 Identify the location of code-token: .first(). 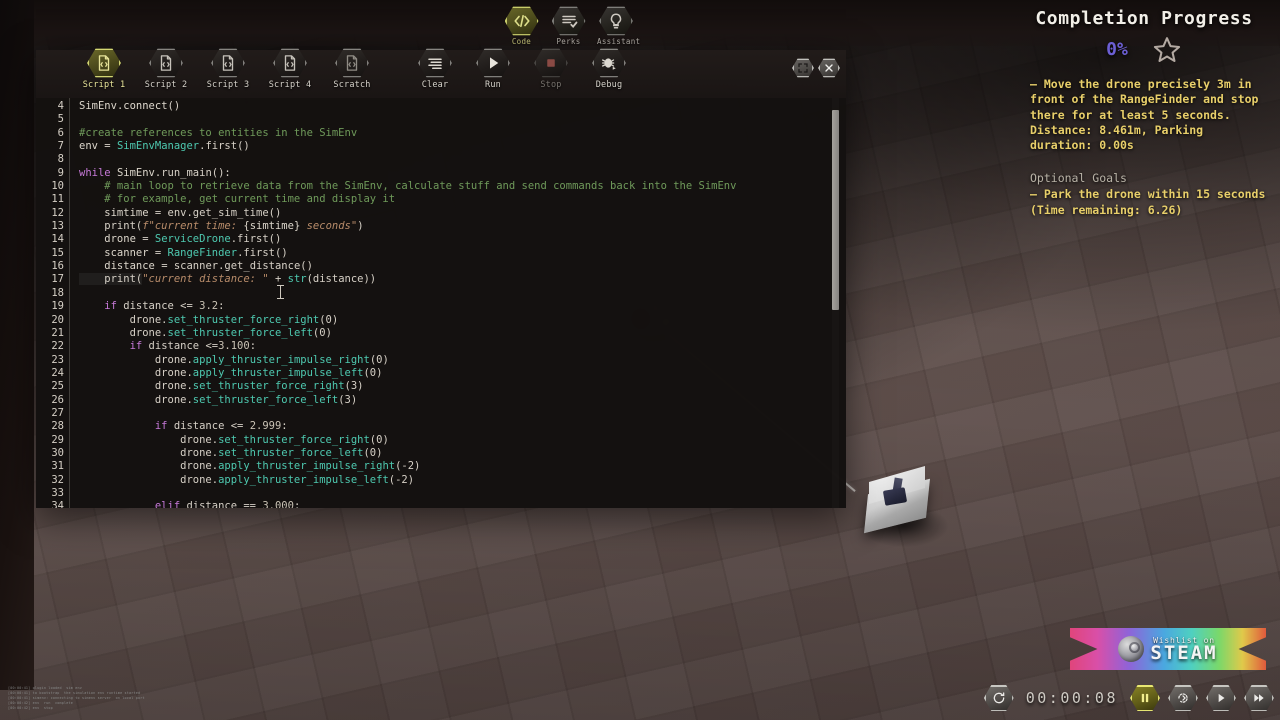
(224, 146).